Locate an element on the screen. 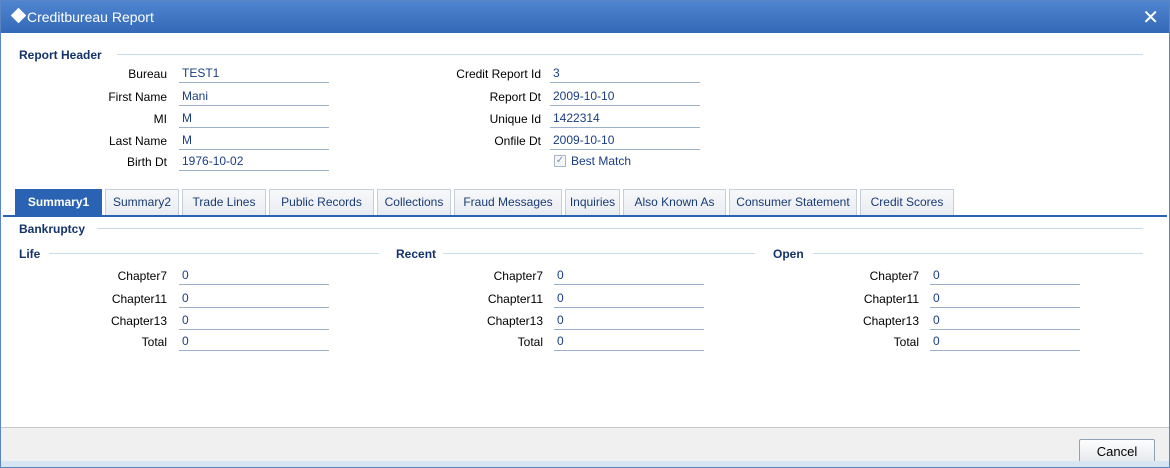 The width and height of the screenshot is (1170, 468). recent-chapter13-field: 0 is located at coordinates (629, 321).